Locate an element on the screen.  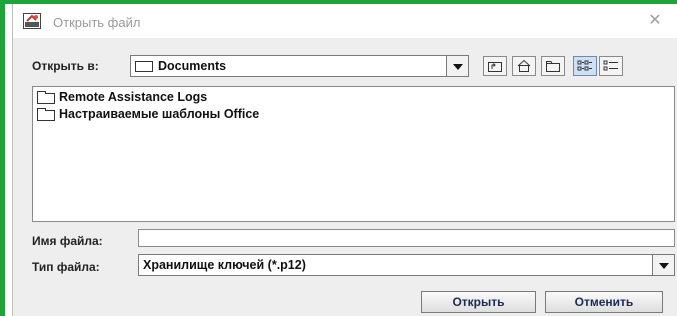
new-folder-icon is located at coordinates (553, 66).